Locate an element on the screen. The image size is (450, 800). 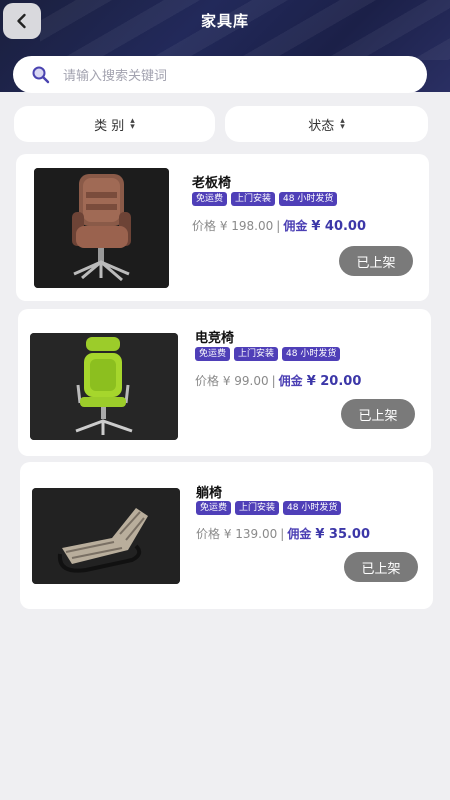
price-line: 价格 ¥ 99.00 | 佣金 ¥ 20.00 is located at coordinates (278, 380).